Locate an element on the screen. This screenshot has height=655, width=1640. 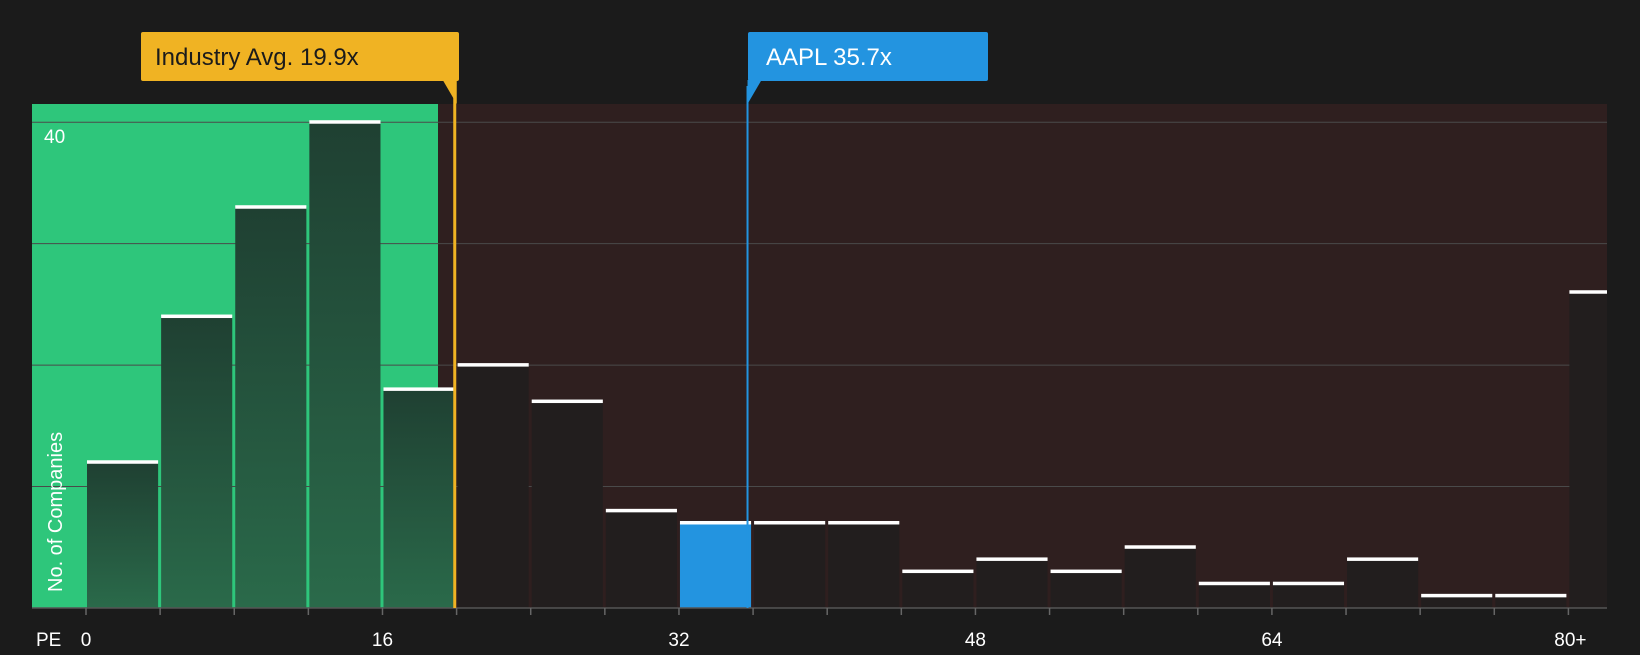
x-axis-title: PE is located at coordinates (48, 640).